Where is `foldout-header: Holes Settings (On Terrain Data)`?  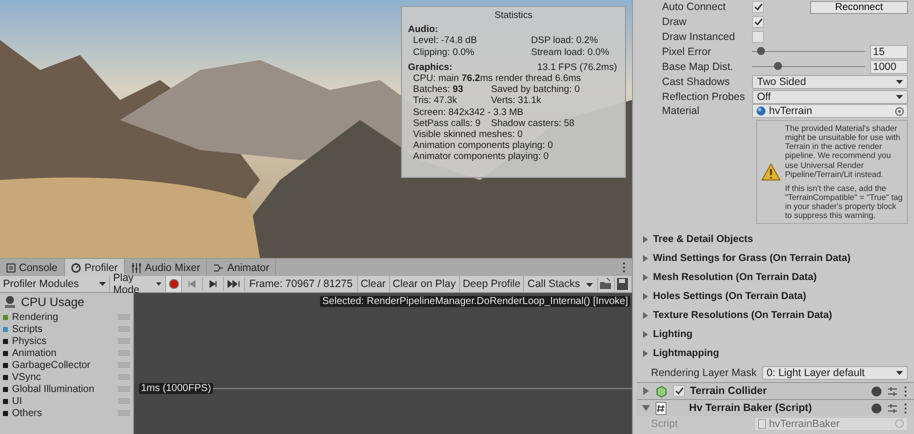
foldout-header: Holes Settings (On Terrain Data) is located at coordinates (775, 296).